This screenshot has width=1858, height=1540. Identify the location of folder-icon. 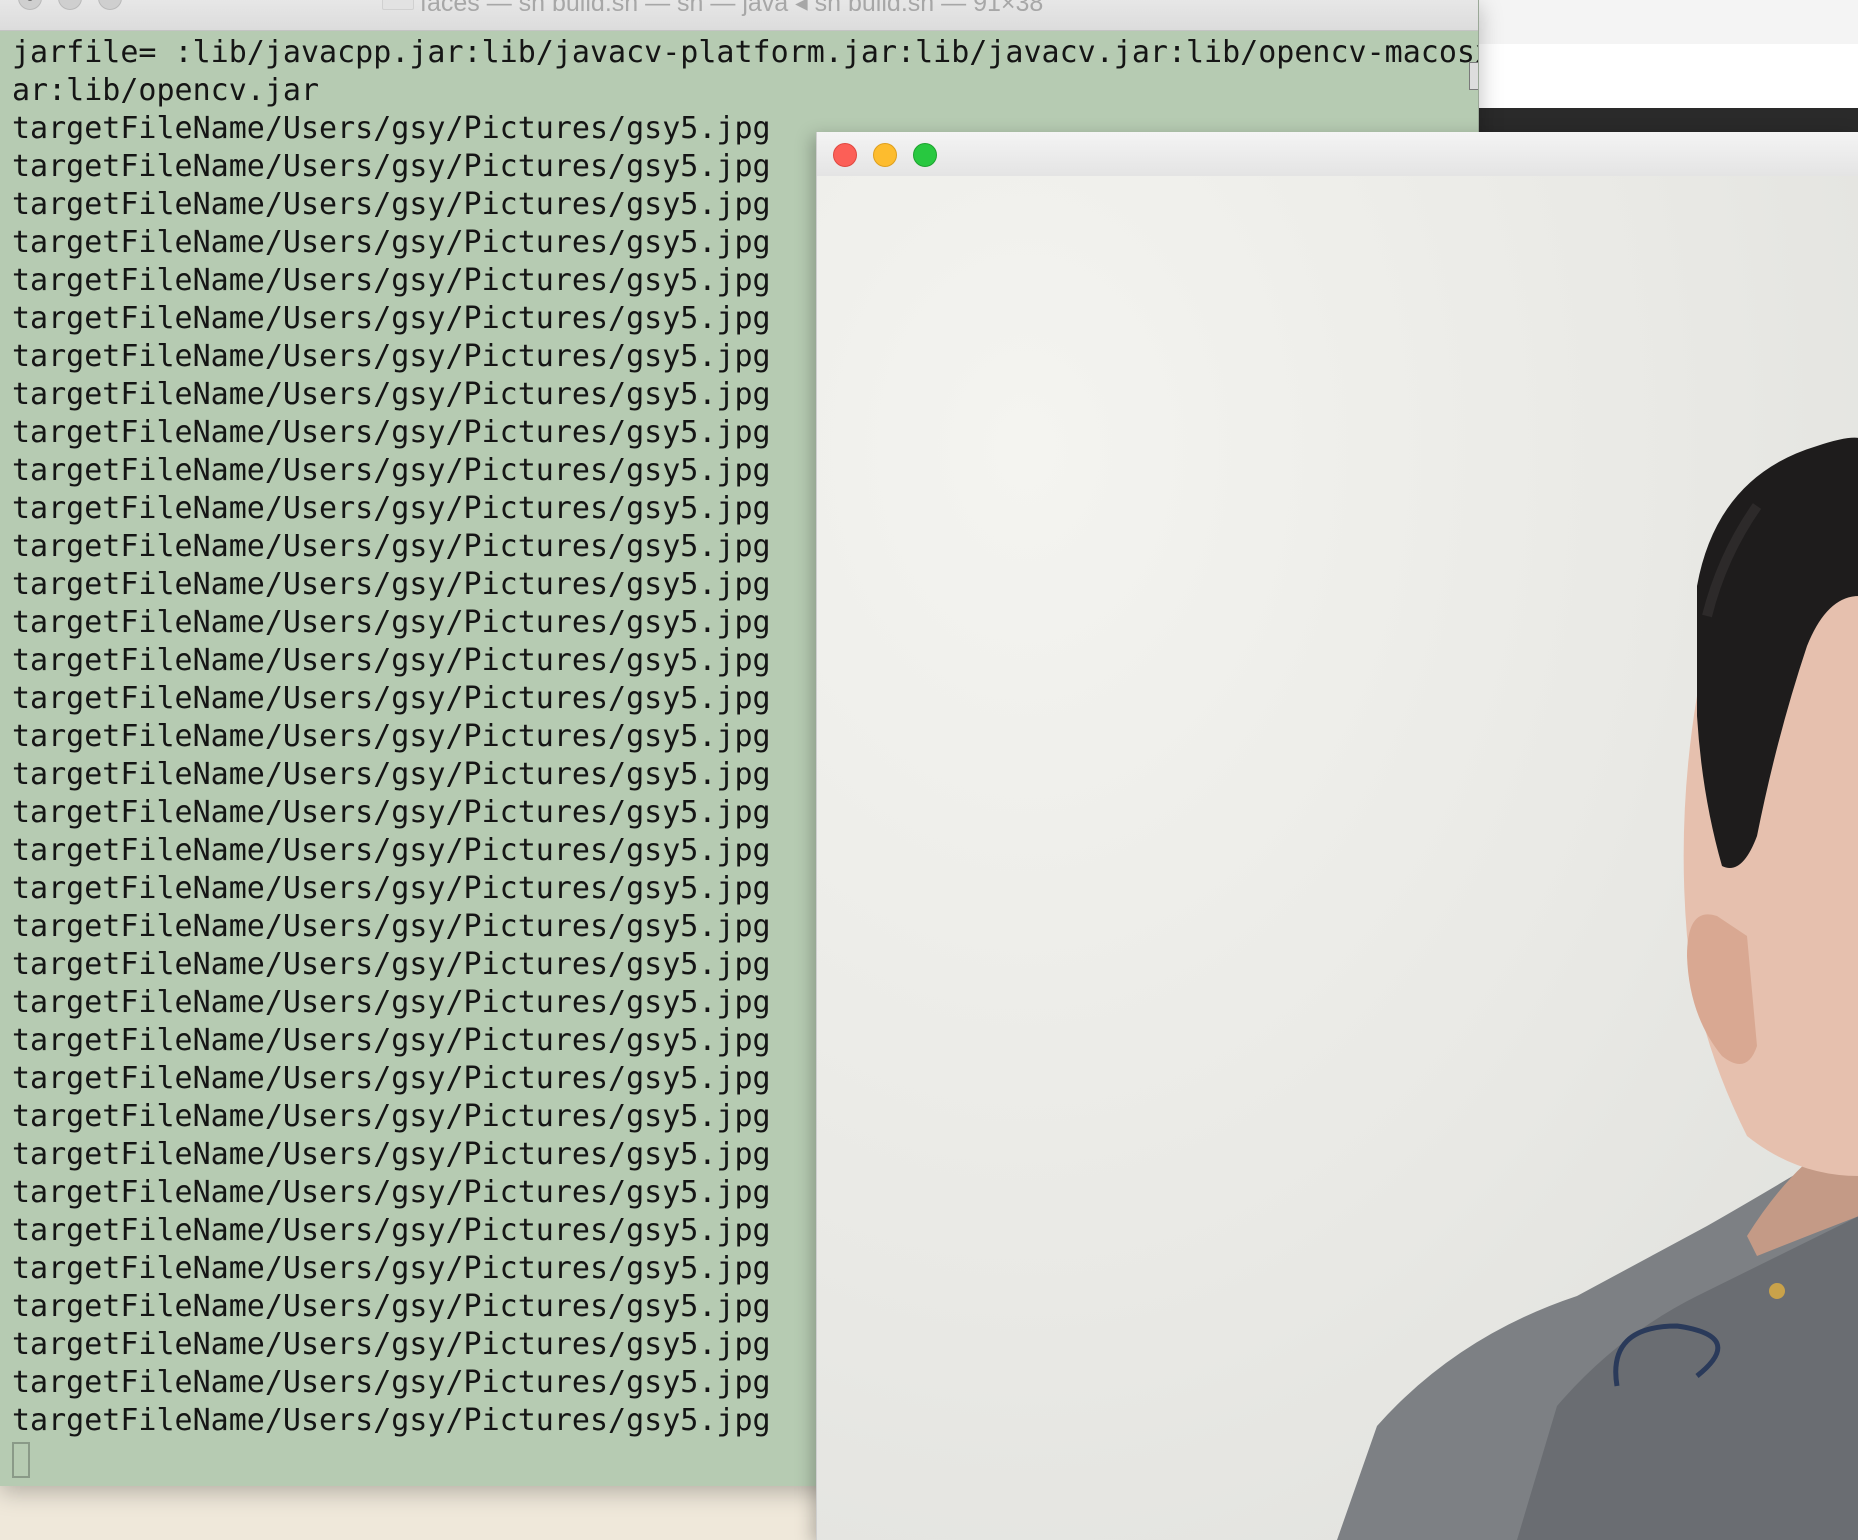
(398, 5).